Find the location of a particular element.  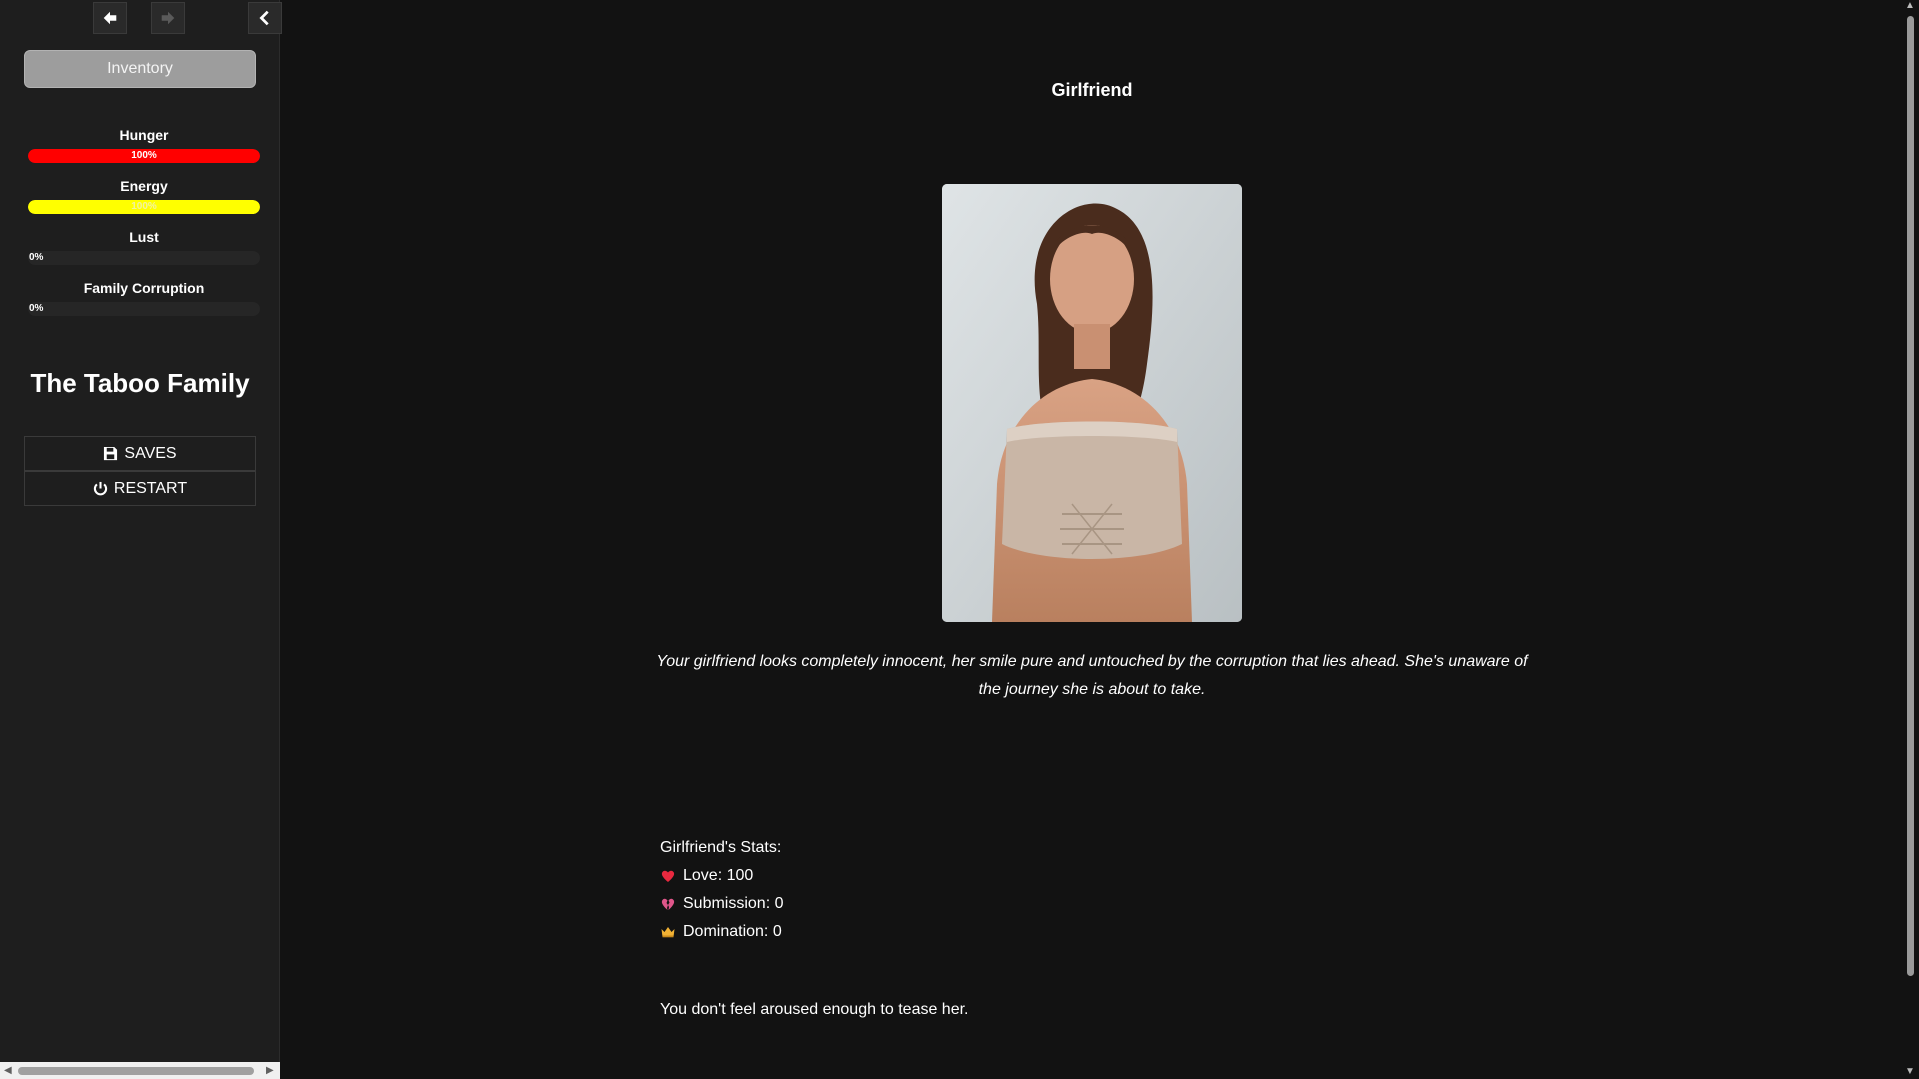

family-corruption-label: Family Corruption is located at coordinates (144, 288).